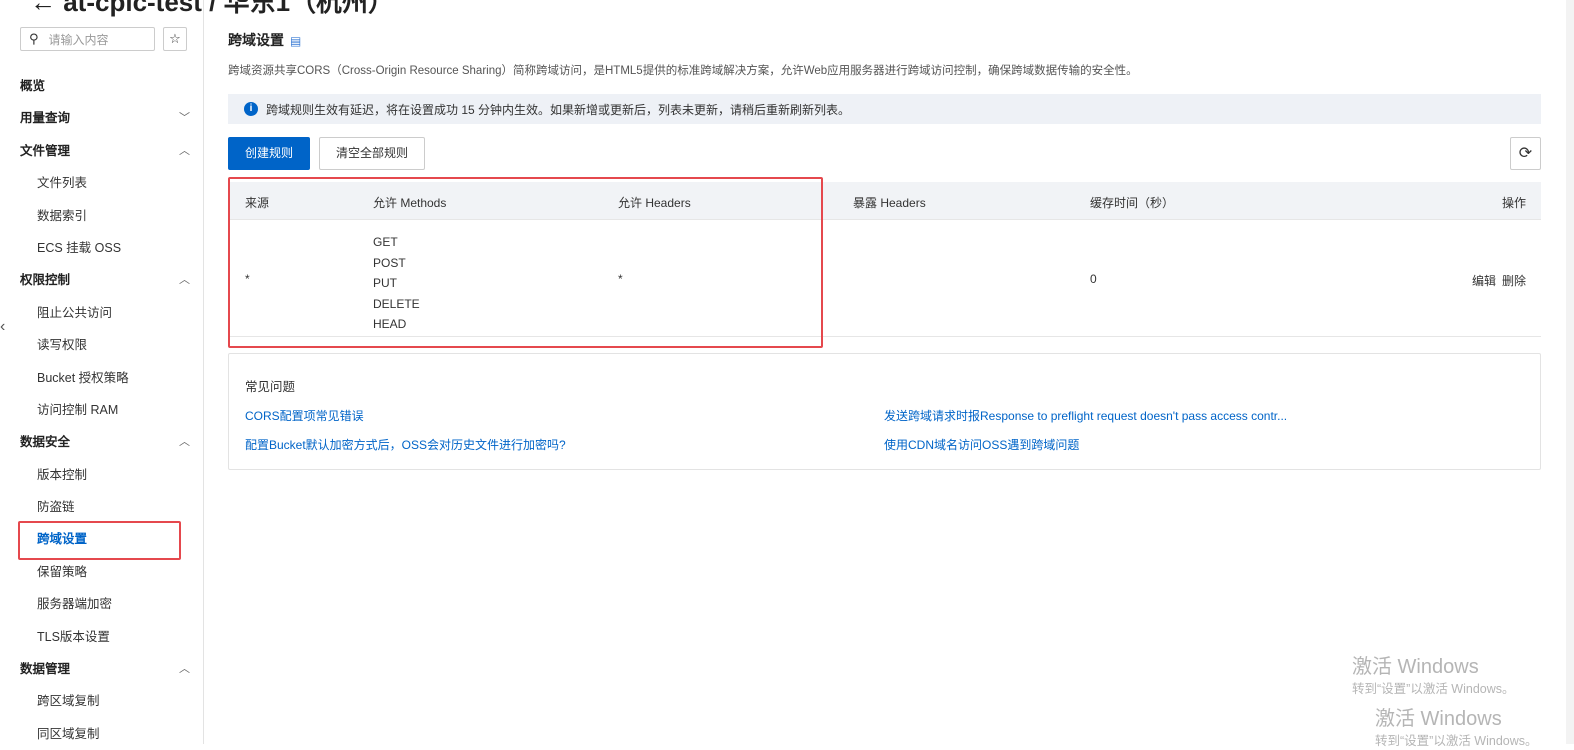 The height and width of the screenshot is (750, 1574). I want to click on search-icon: ⚲, so click(34, 38).